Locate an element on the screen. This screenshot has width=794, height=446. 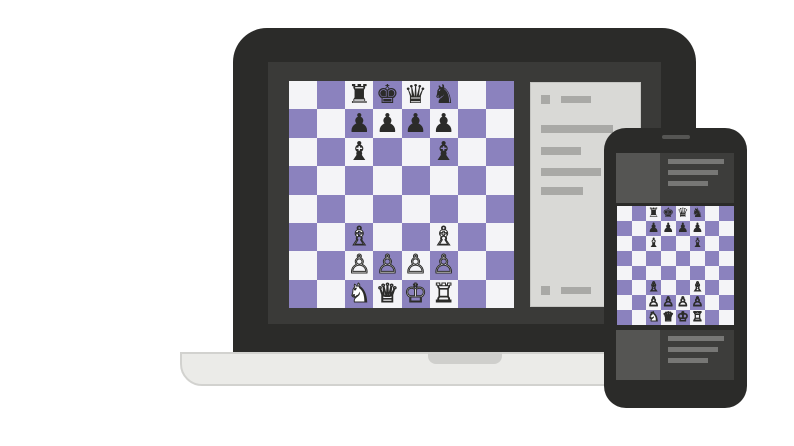
laptop-chess-board: ♜ ♚ ♛ ♞ ♟ ♟ ♟ ♟ ♝ ♝ ♗ ♗ ♙ ♙ ♙ ♙ ♞ ♕ ♔ ♖ is located at coordinates (401, 194).